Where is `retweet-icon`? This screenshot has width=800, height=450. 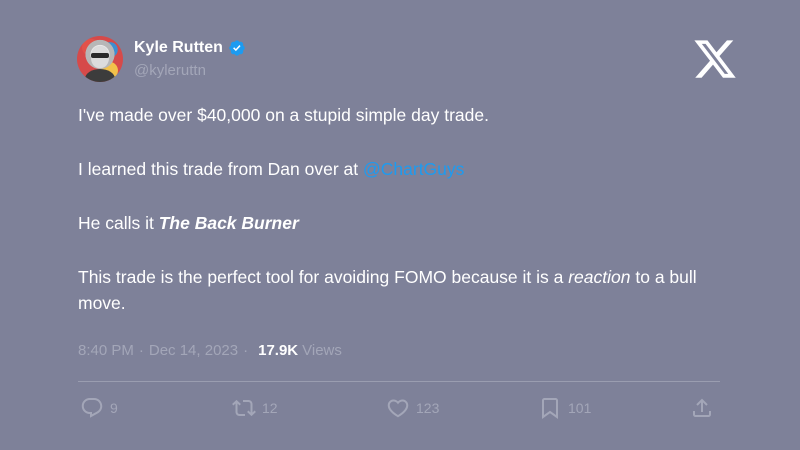
retweet-icon is located at coordinates (244, 408).